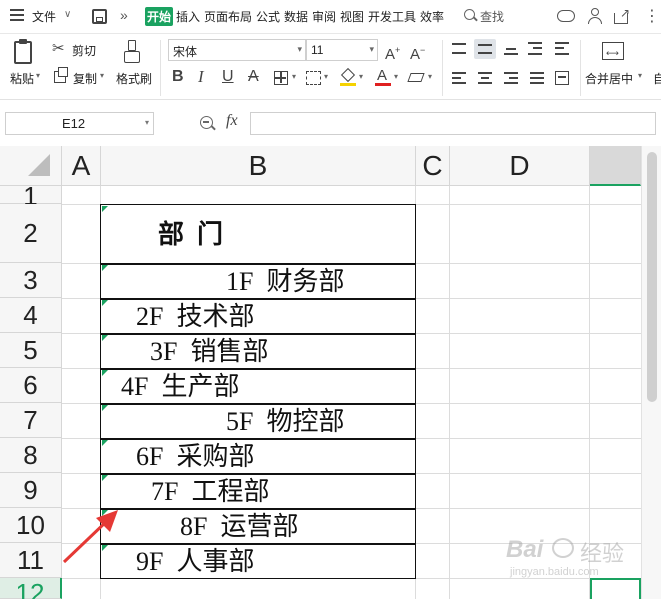  What do you see at coordinates (296, 16) in the screenshot?
I see `tab-data: 数据` at bounding box center [296, 16].